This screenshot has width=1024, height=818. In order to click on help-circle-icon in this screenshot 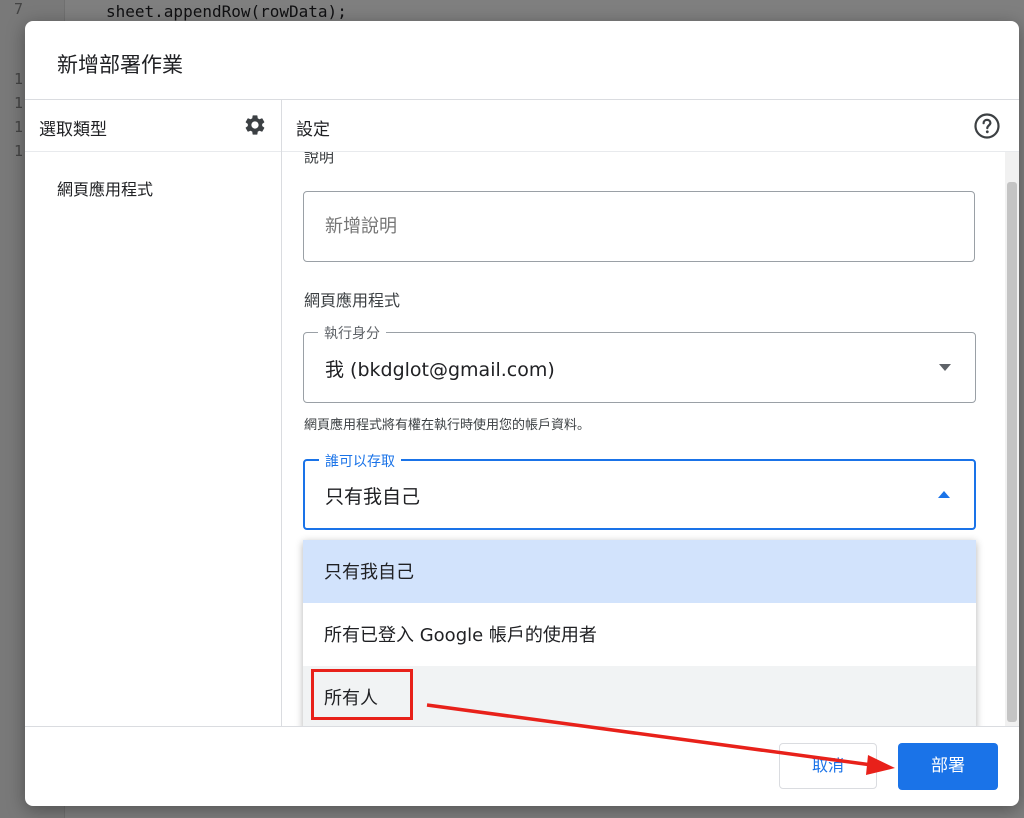, I will do `click(987, 126)`.